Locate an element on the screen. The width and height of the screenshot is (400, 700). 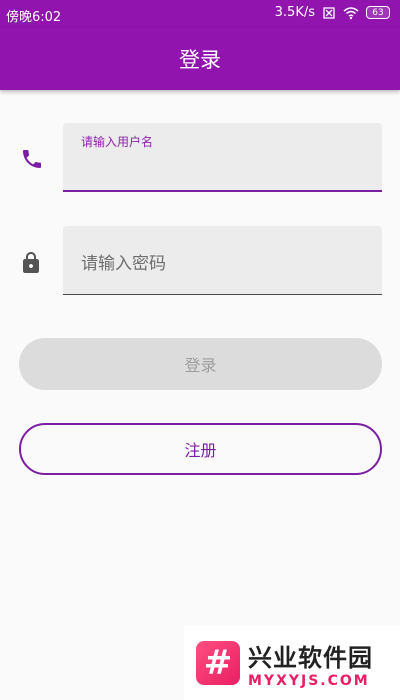
password-underline is located at coordinates (222, 294).